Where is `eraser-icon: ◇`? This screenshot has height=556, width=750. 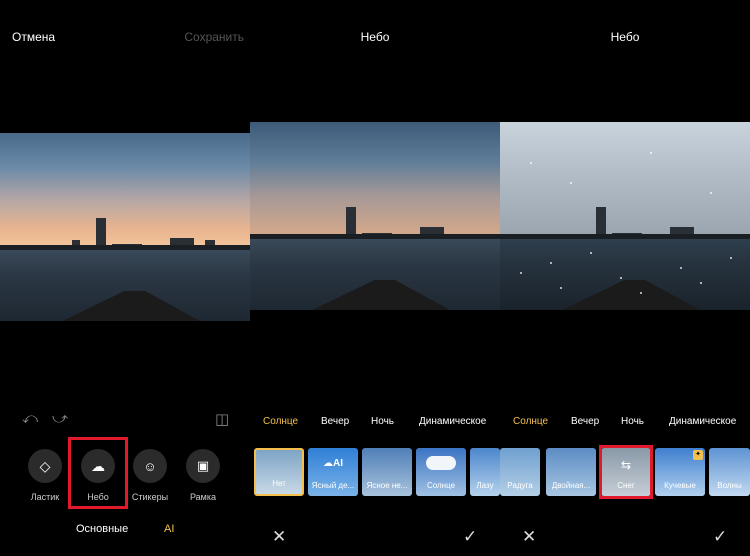 eraser-icon: ◇ is located at coordinates (45, 465).